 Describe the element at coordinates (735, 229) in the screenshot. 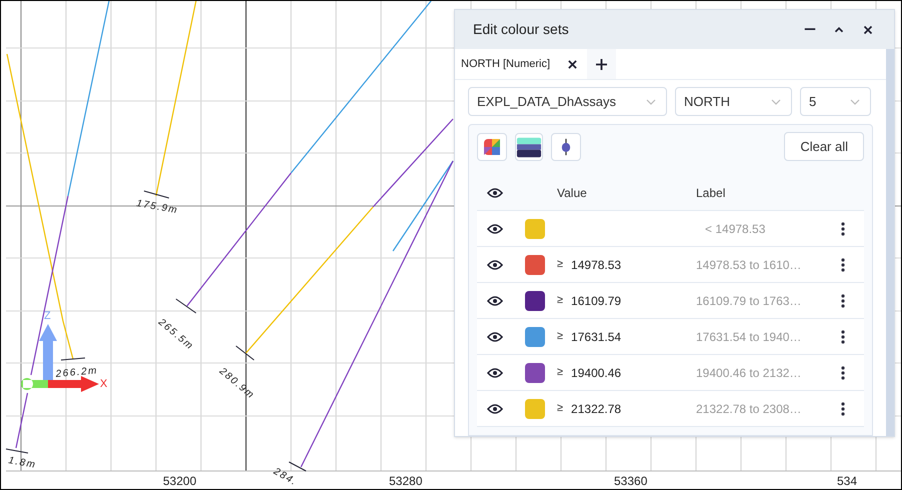

I see `label-text: < 14978.53` at that location.